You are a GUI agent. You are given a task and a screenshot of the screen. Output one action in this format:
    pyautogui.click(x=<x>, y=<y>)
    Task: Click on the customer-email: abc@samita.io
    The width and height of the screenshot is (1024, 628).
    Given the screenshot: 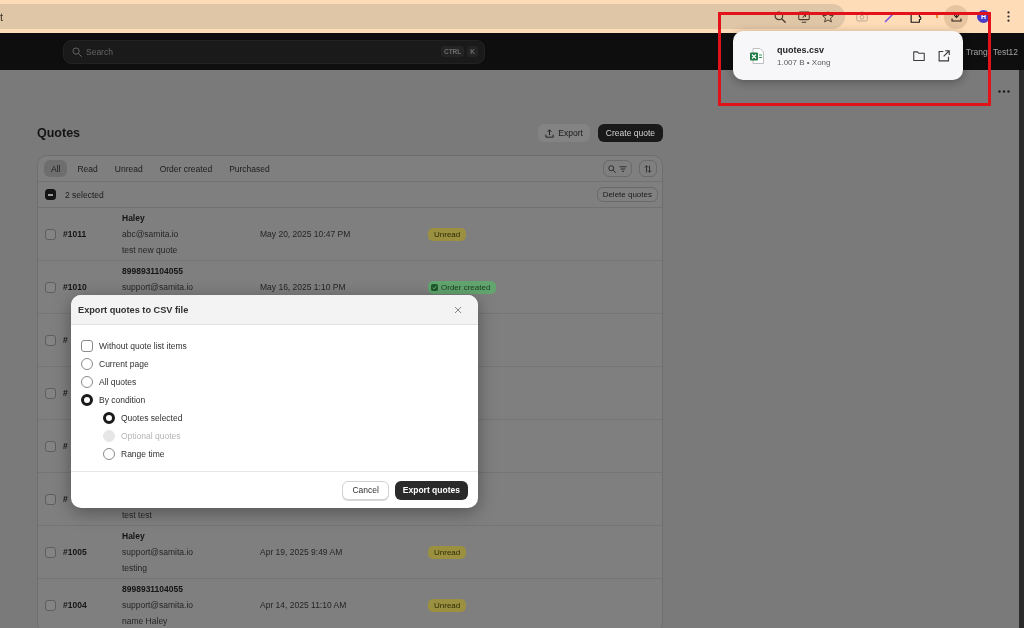 What is the action you would take?
    pyautogui.click(x=150, y=234)
    